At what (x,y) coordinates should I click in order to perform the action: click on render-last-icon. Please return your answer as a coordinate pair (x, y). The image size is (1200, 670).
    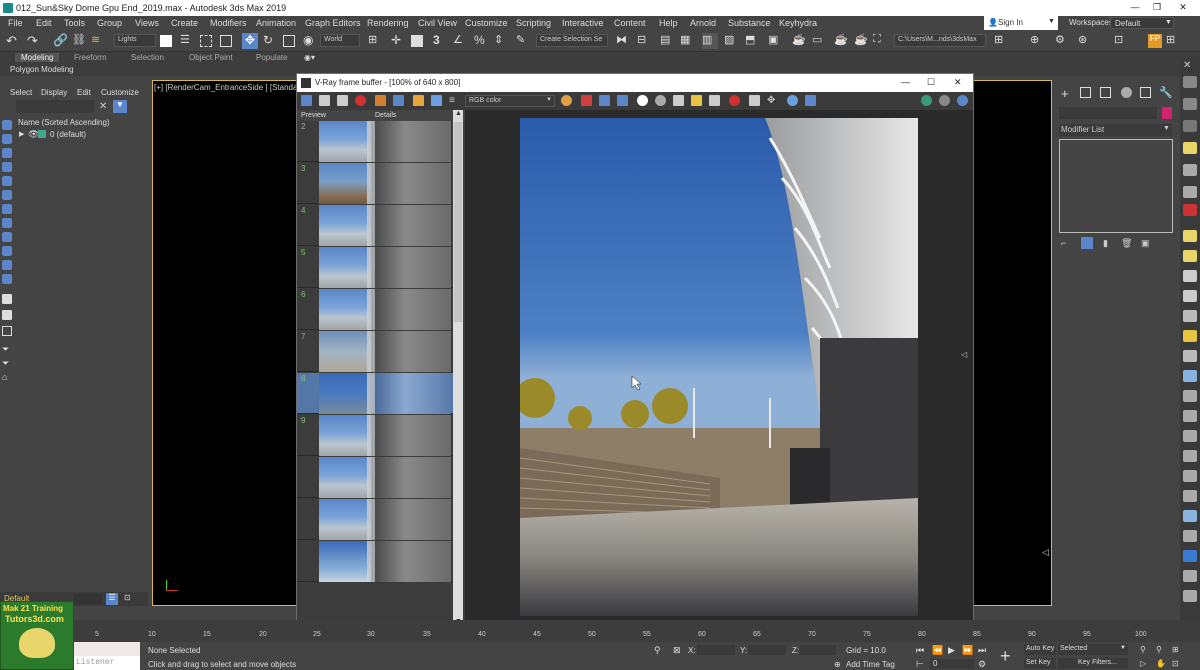
    Looking at the image, I should click on (734, 100).